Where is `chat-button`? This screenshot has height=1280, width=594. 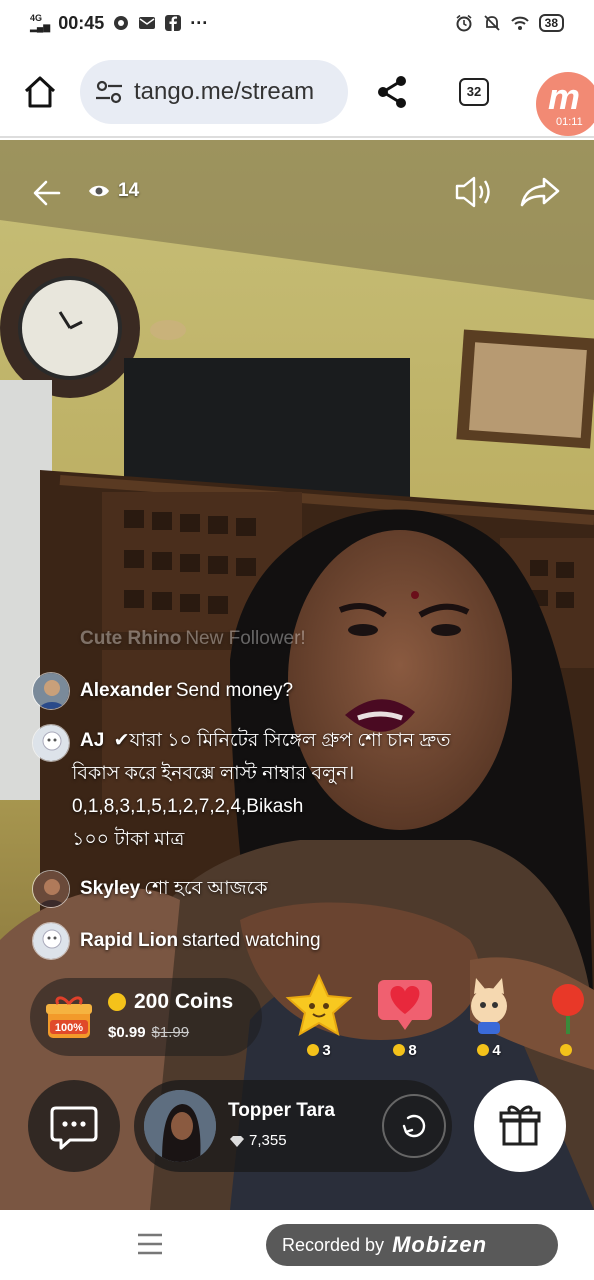 chat-button is located at coordinates (74, 1126).